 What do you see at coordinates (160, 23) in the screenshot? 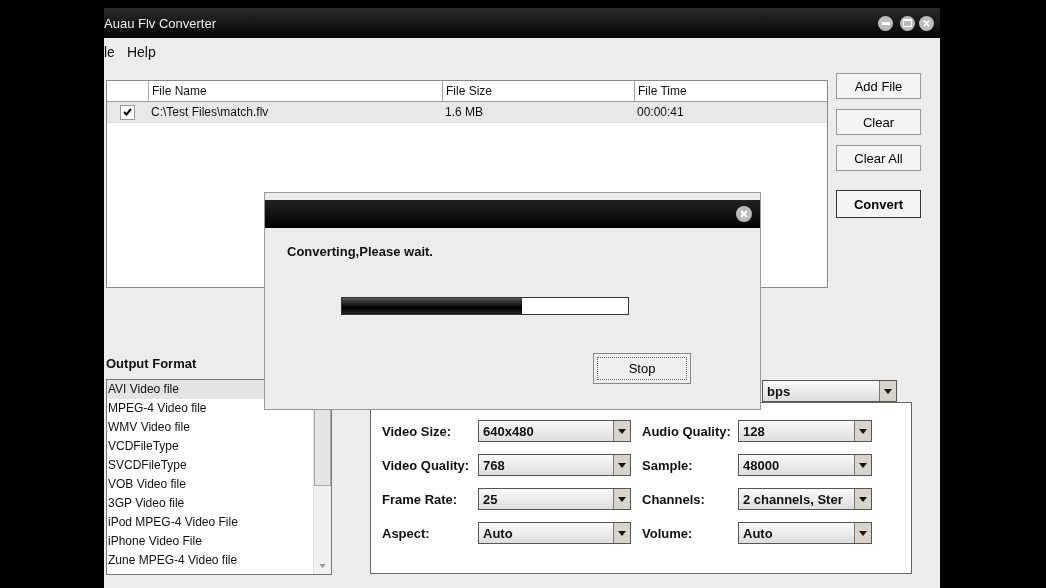
I see `window-title: Auau Flv Converter` at bounding box center [160, 23].